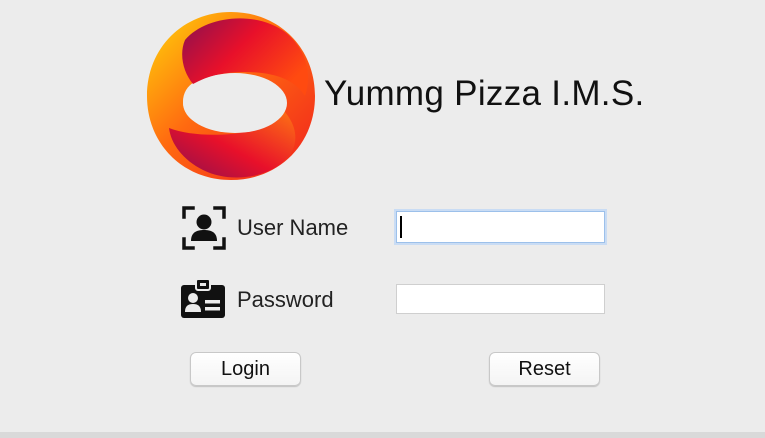  Describe the element at coordinates (382, 435) in the screenshot. I see `window-bottom-edge` at that location.